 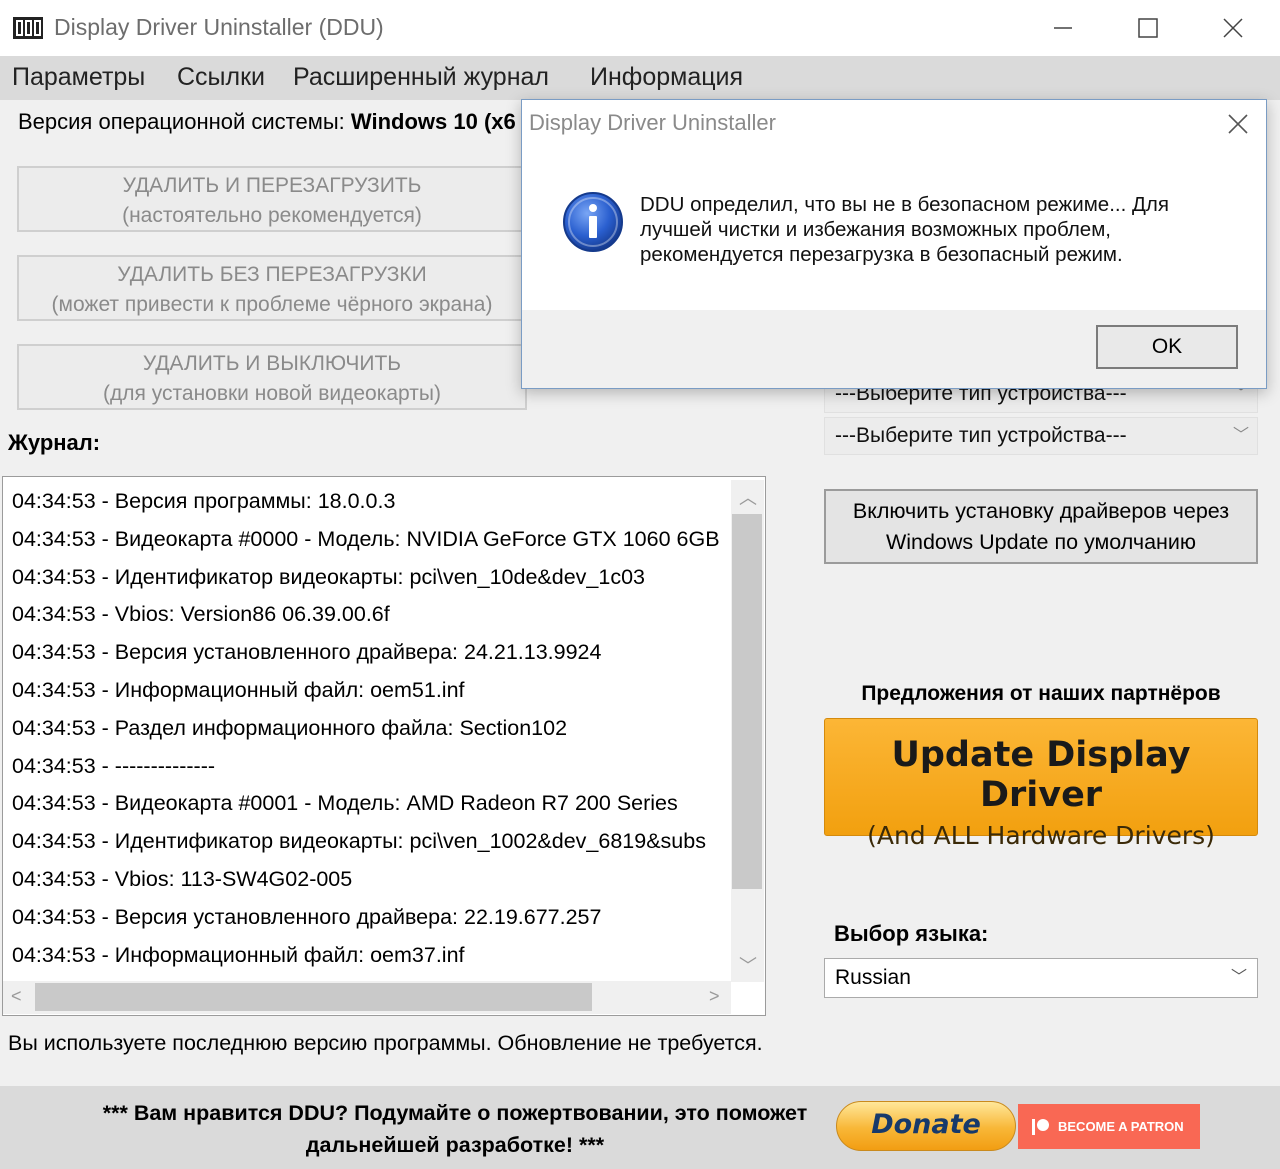 What do you see at coordinates (78, 77) in the screenshot?
I see `menu-item-parameters: Параметры` at bounding box center [78, 77].